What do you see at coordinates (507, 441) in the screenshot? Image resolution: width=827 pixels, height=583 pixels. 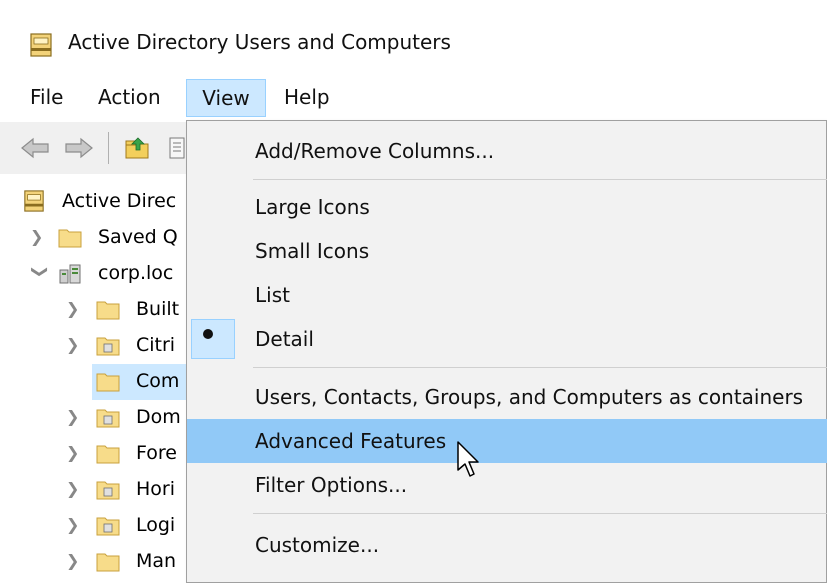 I see `menu-item-advanced-features: Advanced Features` at bounding box center [507, 441].